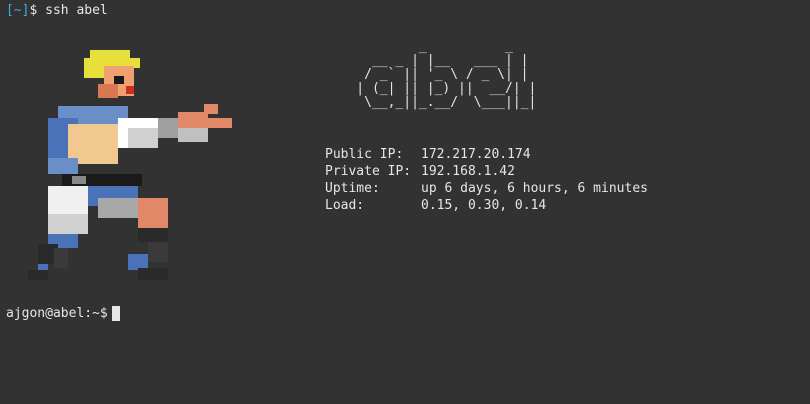 The image size is (810, 404). Describe the element at coordinates (423, 46) in the screenshot. I see `ascii-line-1: _ _` at that location.